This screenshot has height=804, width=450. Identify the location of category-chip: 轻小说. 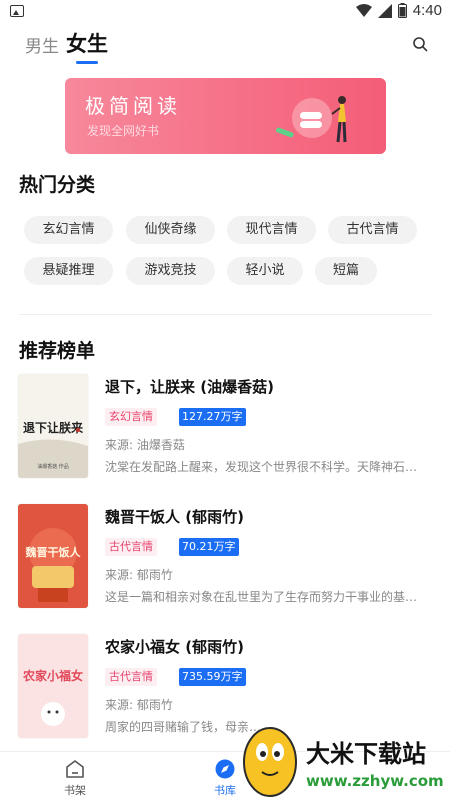
(265, 271).